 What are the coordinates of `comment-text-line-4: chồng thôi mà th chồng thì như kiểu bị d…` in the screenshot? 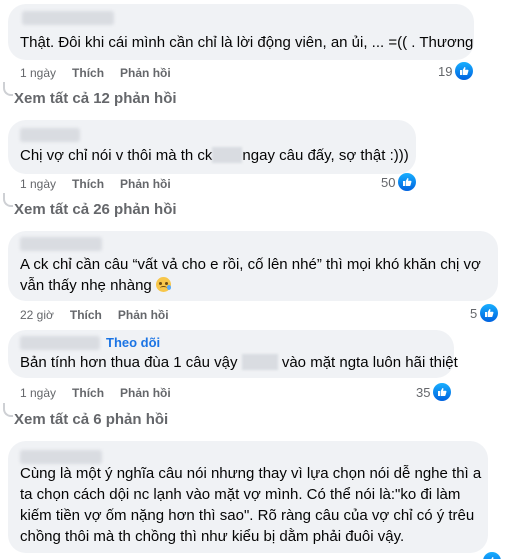 It's located at (212, 536).